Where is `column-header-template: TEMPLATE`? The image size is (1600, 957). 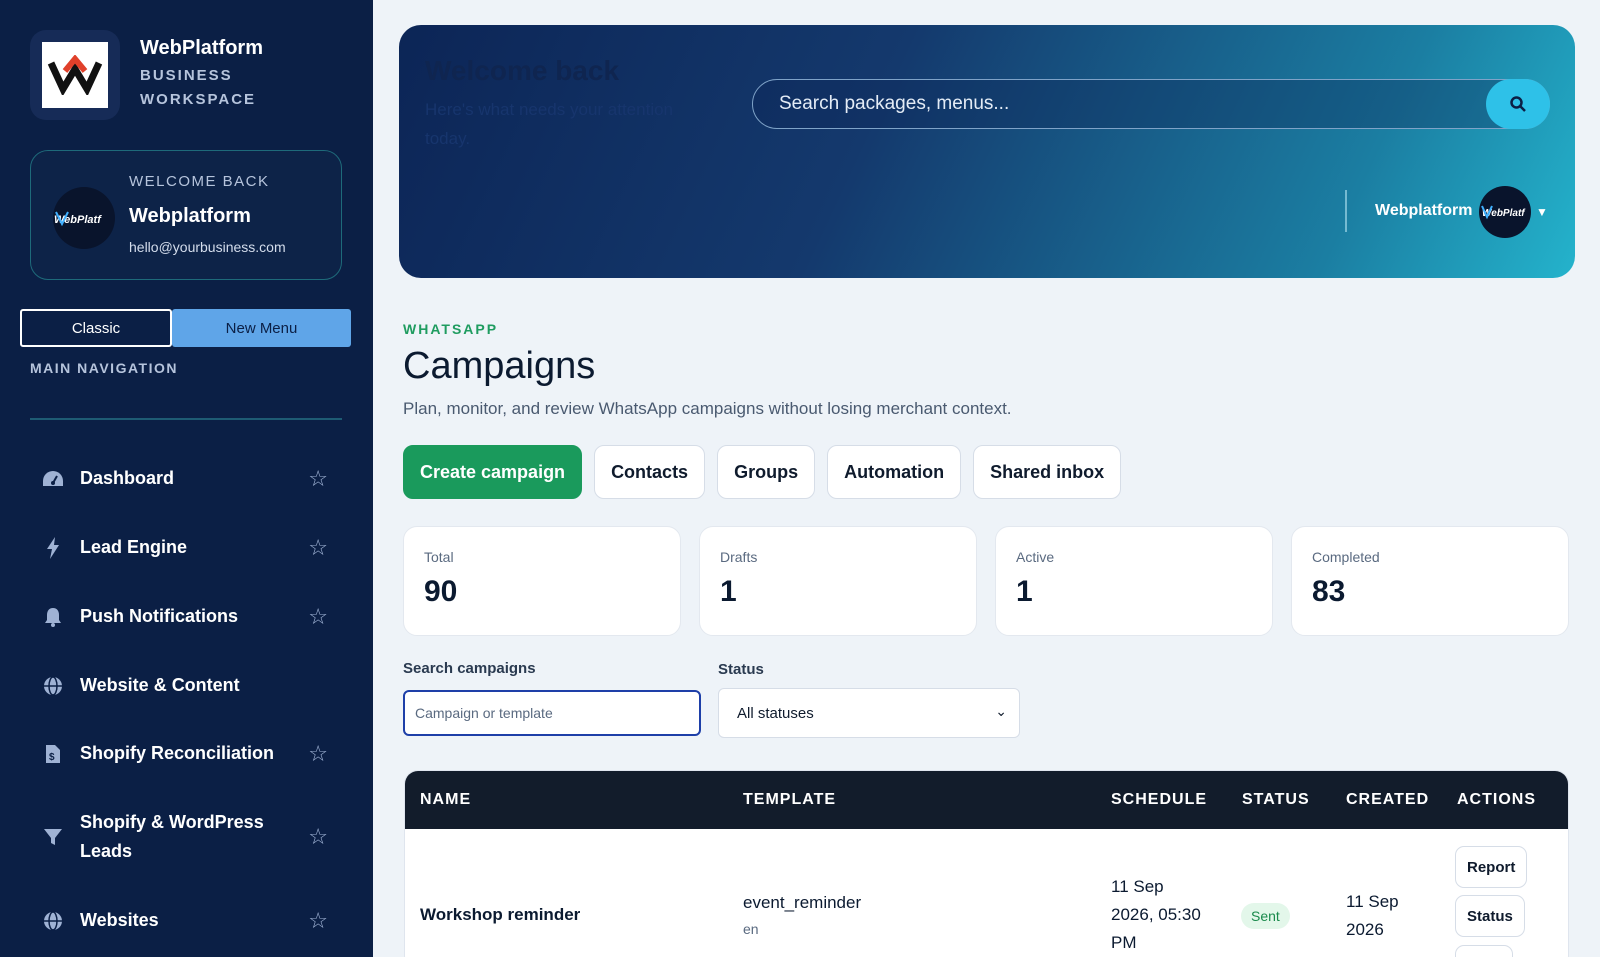
column-header-template: TEMPLATE is located at coordinates (789, 800).